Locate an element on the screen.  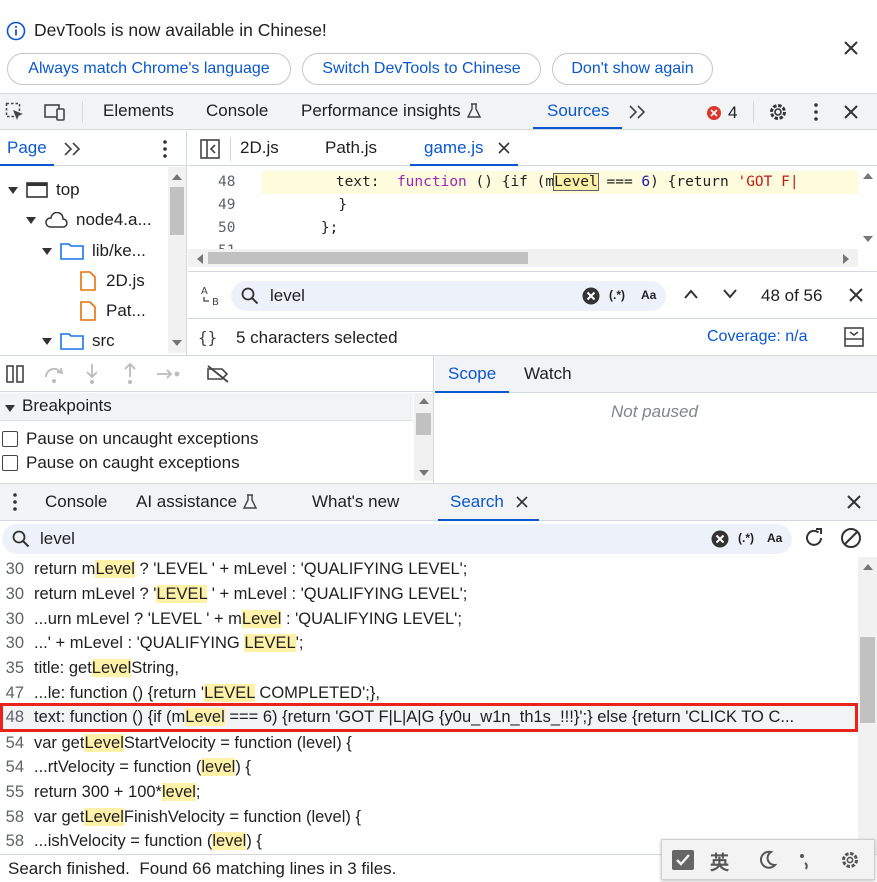
navigator-scrollbar is located at coordinates (177, 260).